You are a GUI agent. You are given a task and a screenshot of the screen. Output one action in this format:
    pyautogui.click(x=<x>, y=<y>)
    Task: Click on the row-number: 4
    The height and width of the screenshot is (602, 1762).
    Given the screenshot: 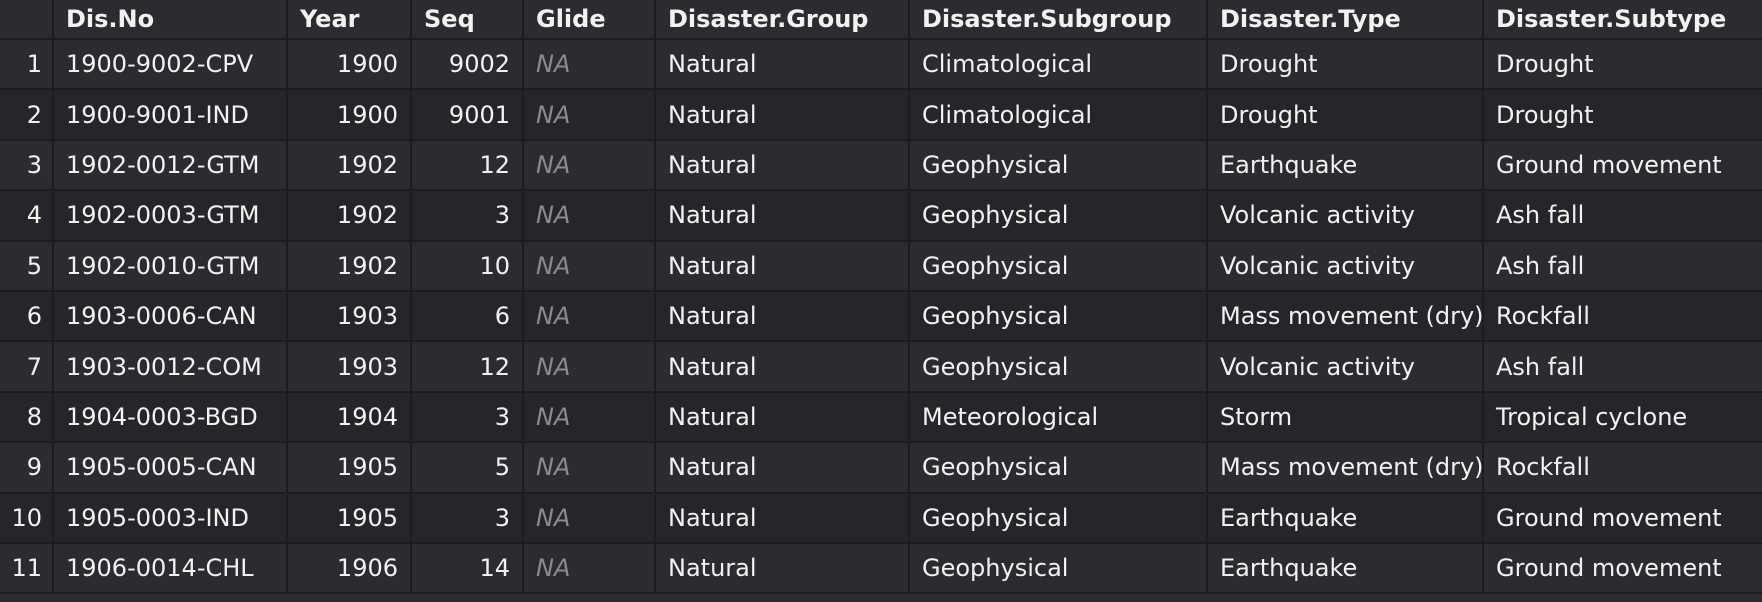 What is the action you would take?
    pyautogui.click(x=27, y=215)
    